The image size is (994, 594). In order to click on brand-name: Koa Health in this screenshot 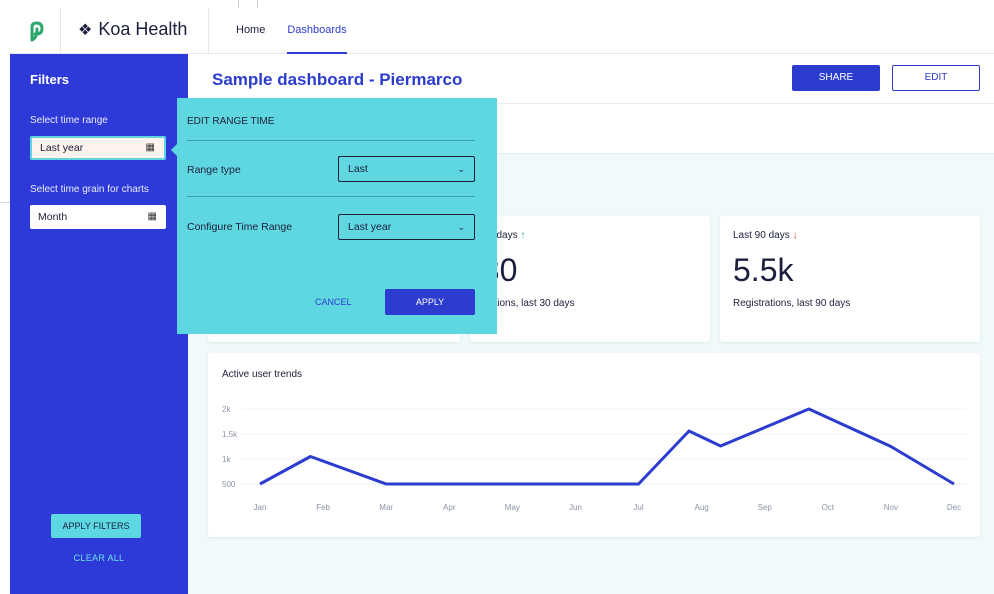, I will do `click(143, 29)`.